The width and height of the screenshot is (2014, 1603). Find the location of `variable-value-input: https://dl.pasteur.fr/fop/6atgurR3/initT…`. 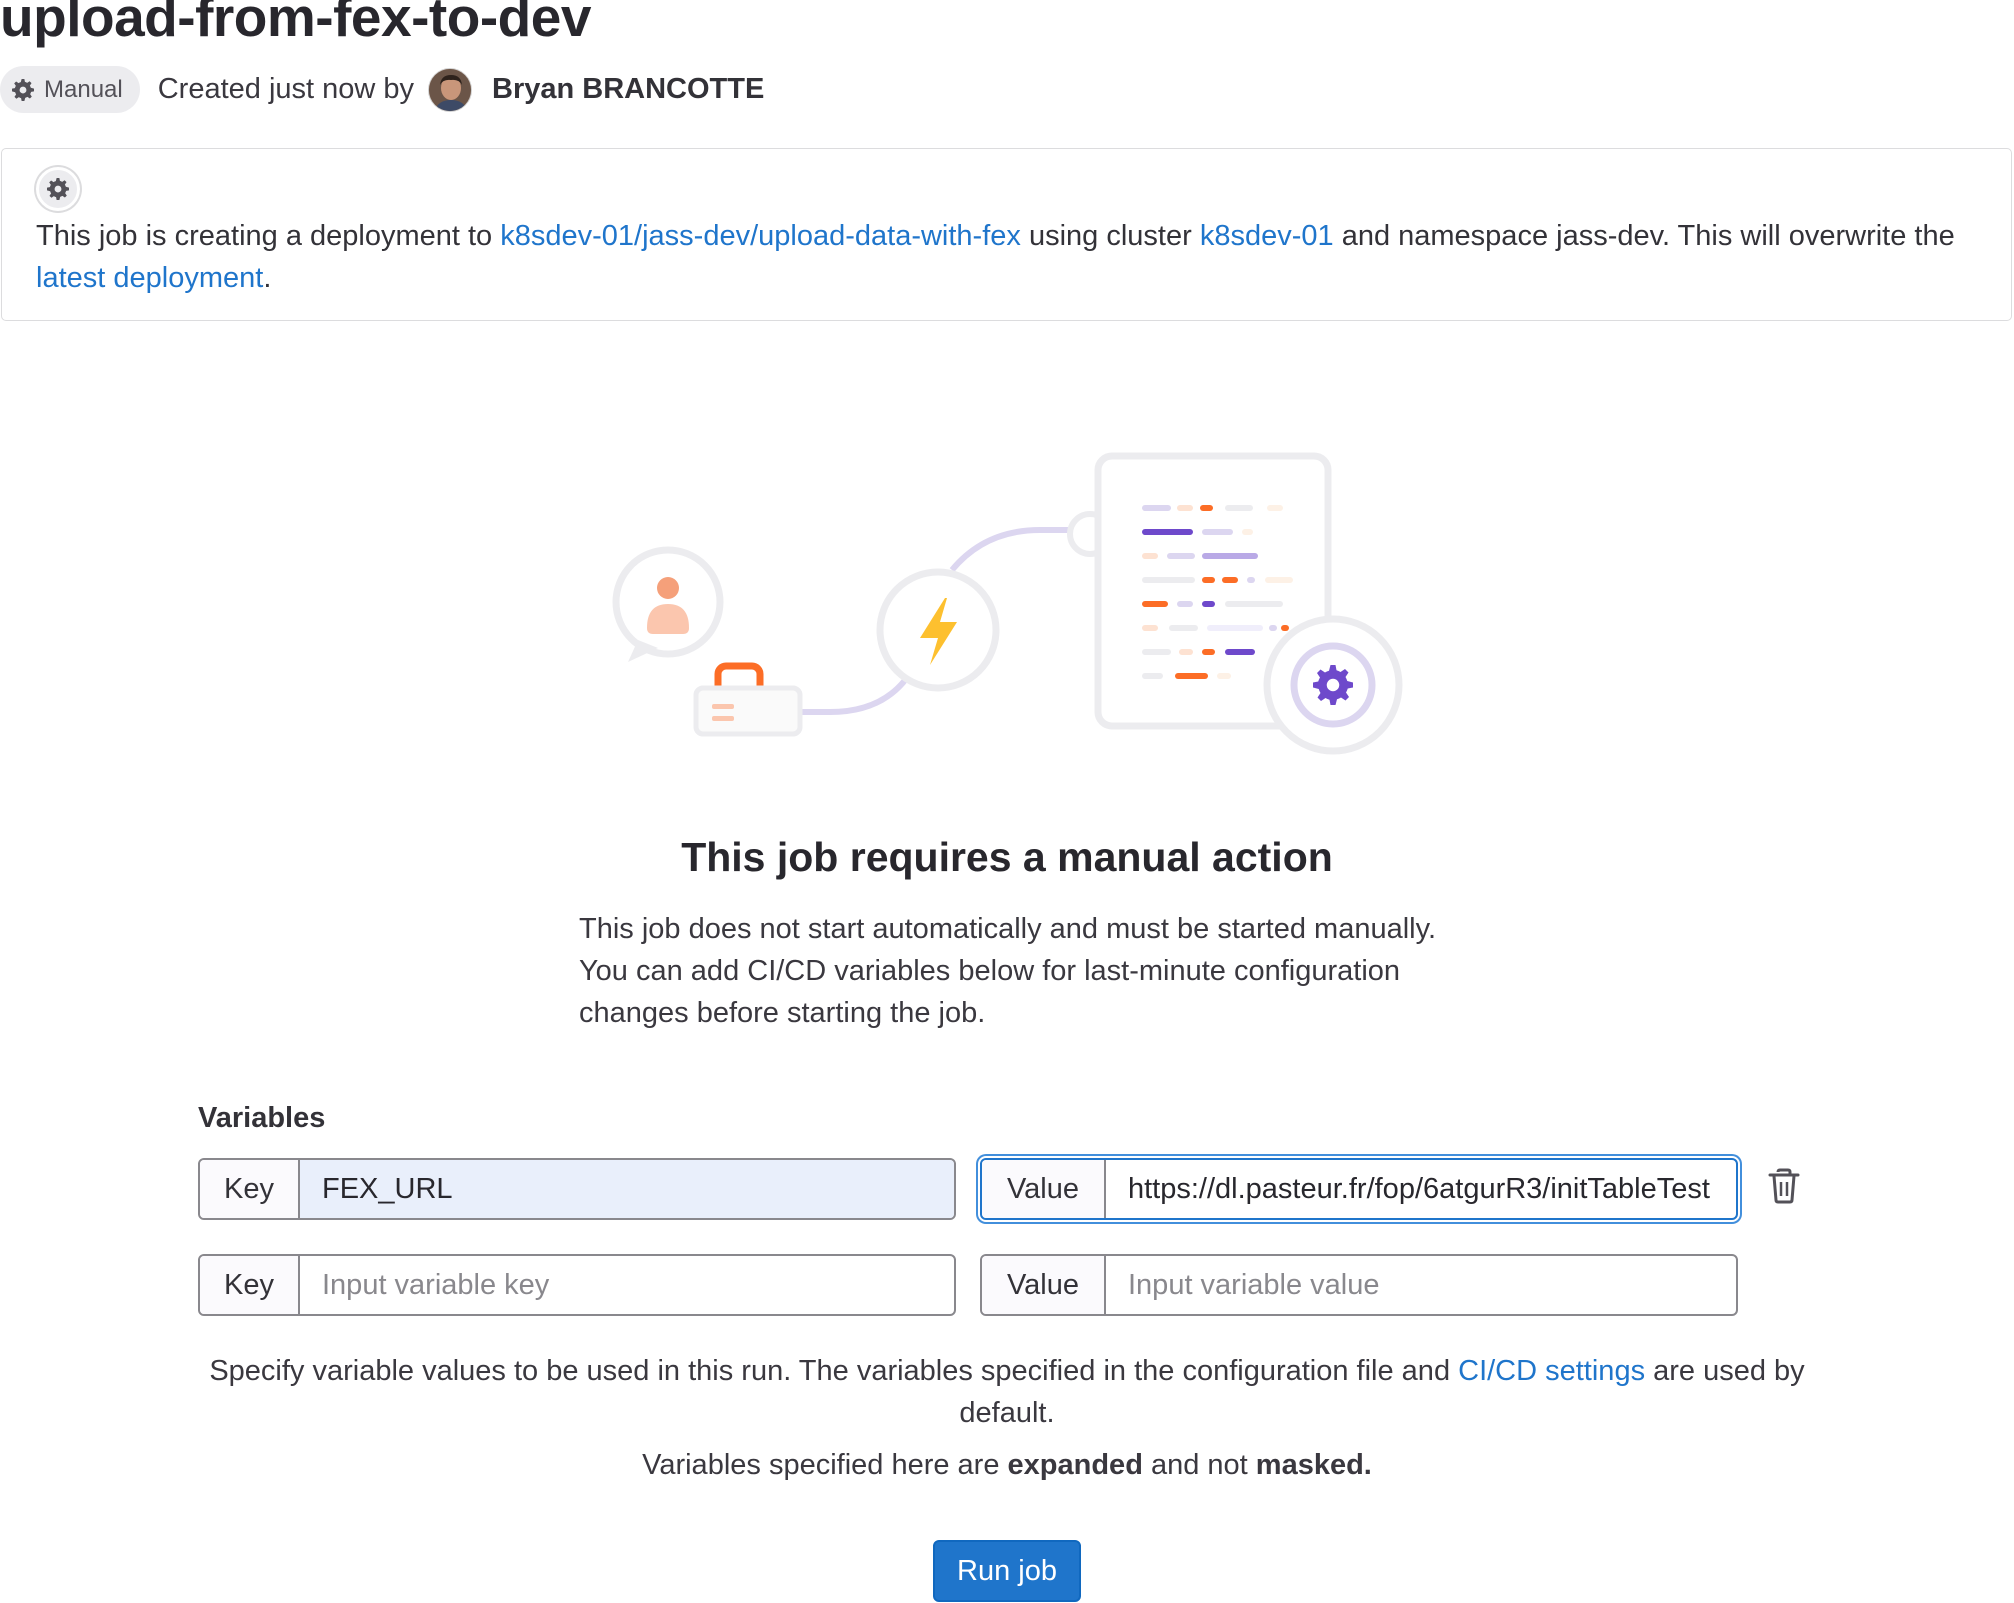

variable-value-input: https://dl.pasteur.fr/fop/6atgurR3/initT… is located at coordinates (1421, 1189).